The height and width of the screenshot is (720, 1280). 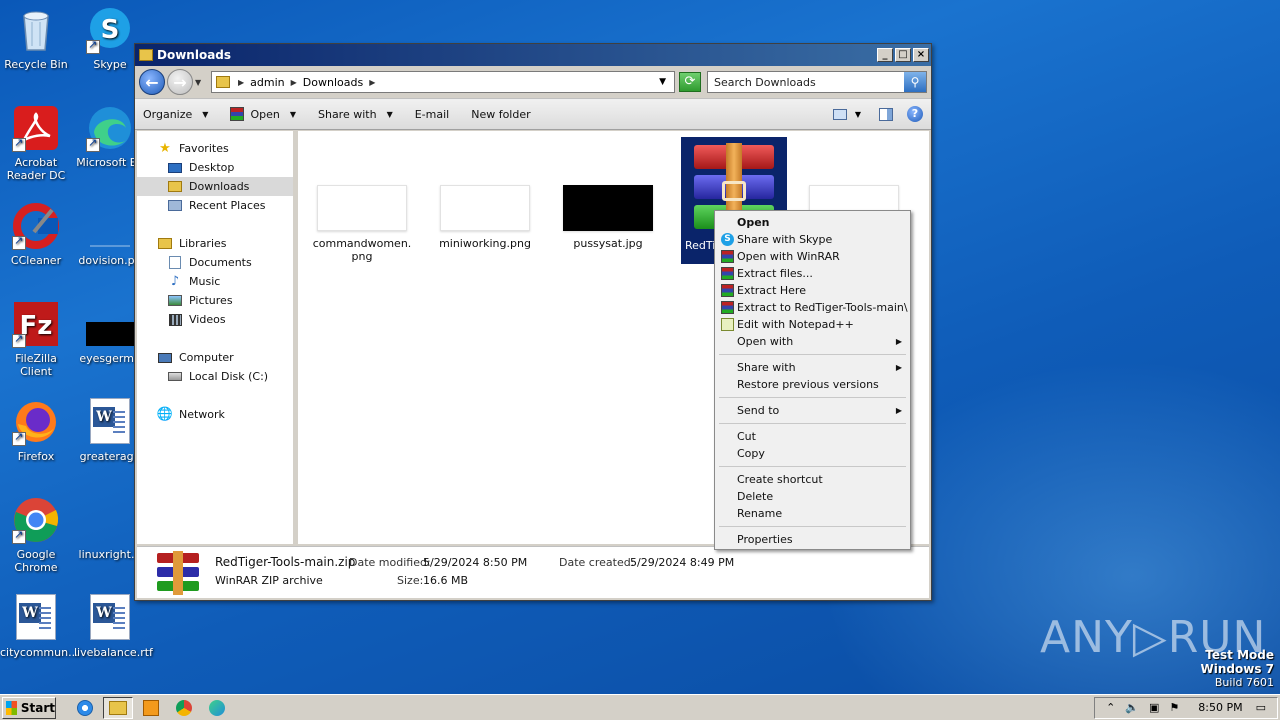 I want to click on submenu-arrow-icon: ▶, so click(x=898, y=341).